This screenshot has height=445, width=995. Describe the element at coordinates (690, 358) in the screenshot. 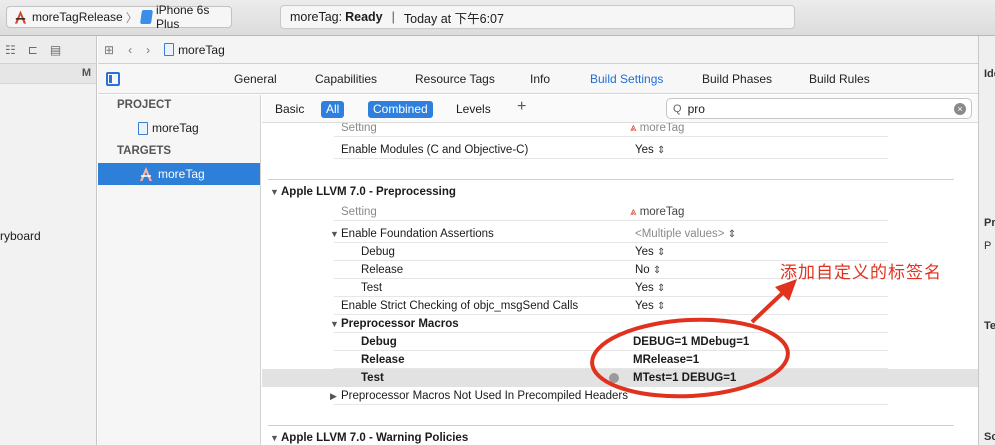

I see `annotation-circle` at that location.